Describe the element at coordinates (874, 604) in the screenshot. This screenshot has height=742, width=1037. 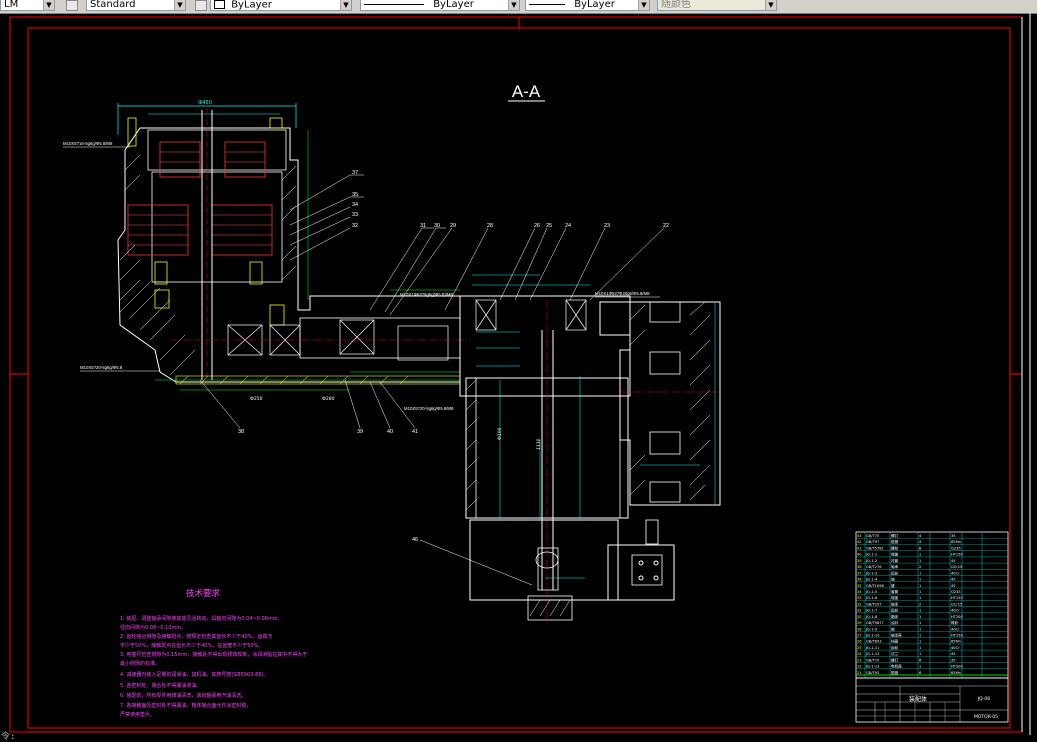
I see `bom-cell: GB/T297` at that location.